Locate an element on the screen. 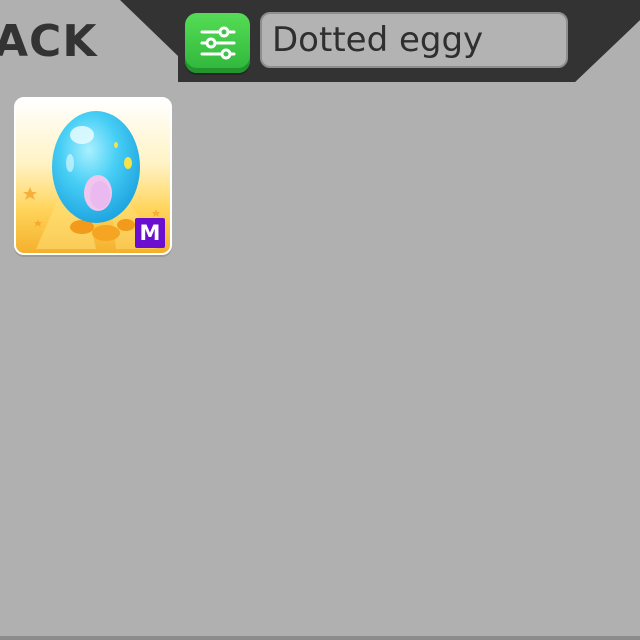  bottom-divider is located at coordinates (320, 638).